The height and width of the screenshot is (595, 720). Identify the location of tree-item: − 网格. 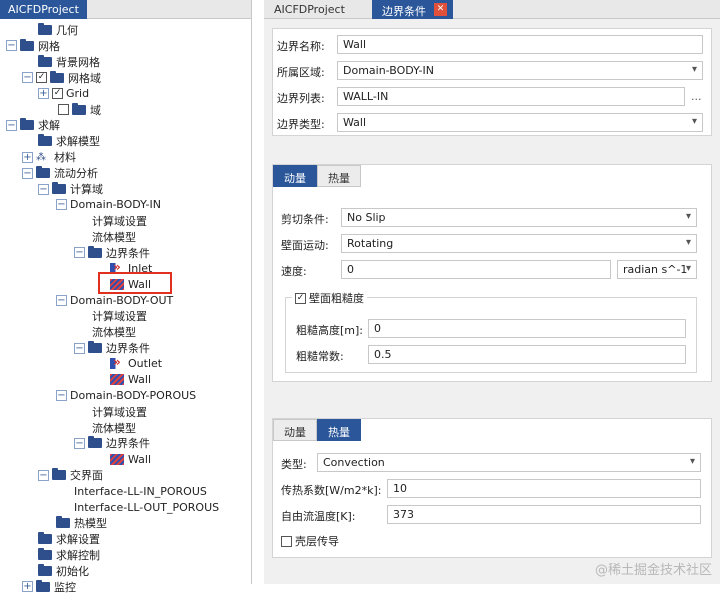
(33, 46).